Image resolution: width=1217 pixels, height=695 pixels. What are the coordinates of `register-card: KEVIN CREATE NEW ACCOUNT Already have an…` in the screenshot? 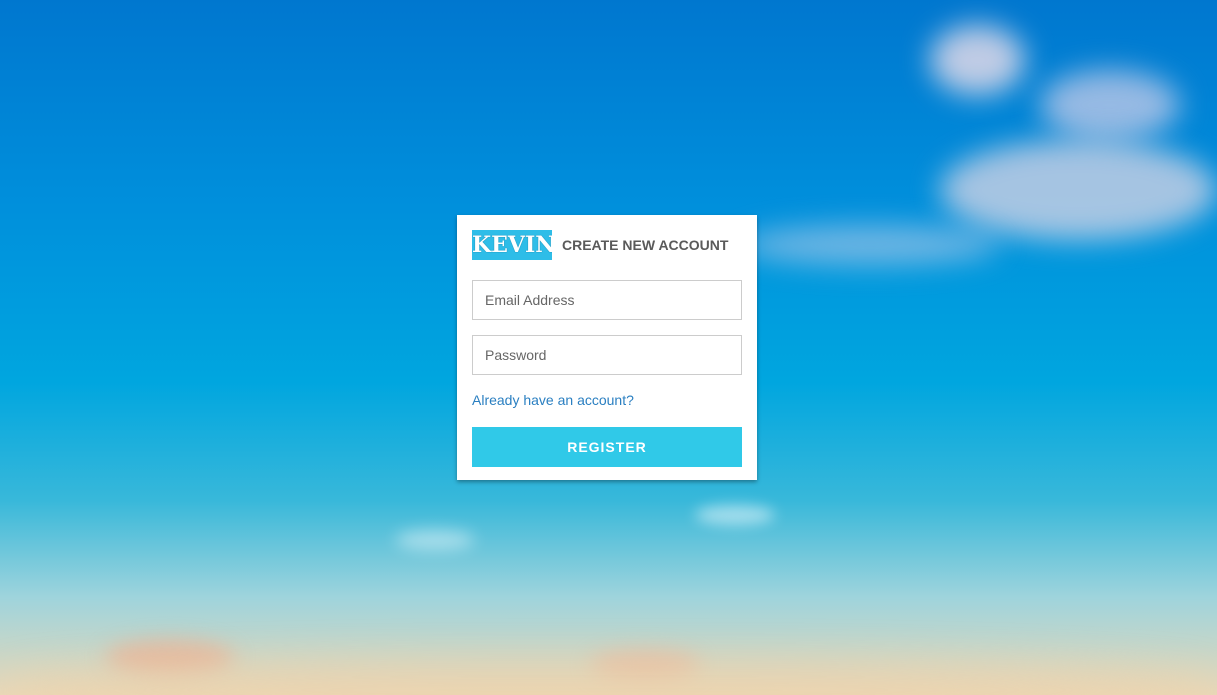 It's located at (607, 347).